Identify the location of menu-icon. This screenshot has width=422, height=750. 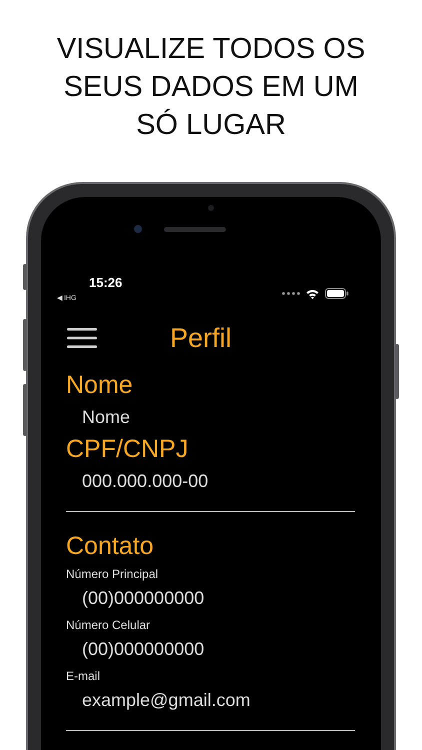
(82, 338).